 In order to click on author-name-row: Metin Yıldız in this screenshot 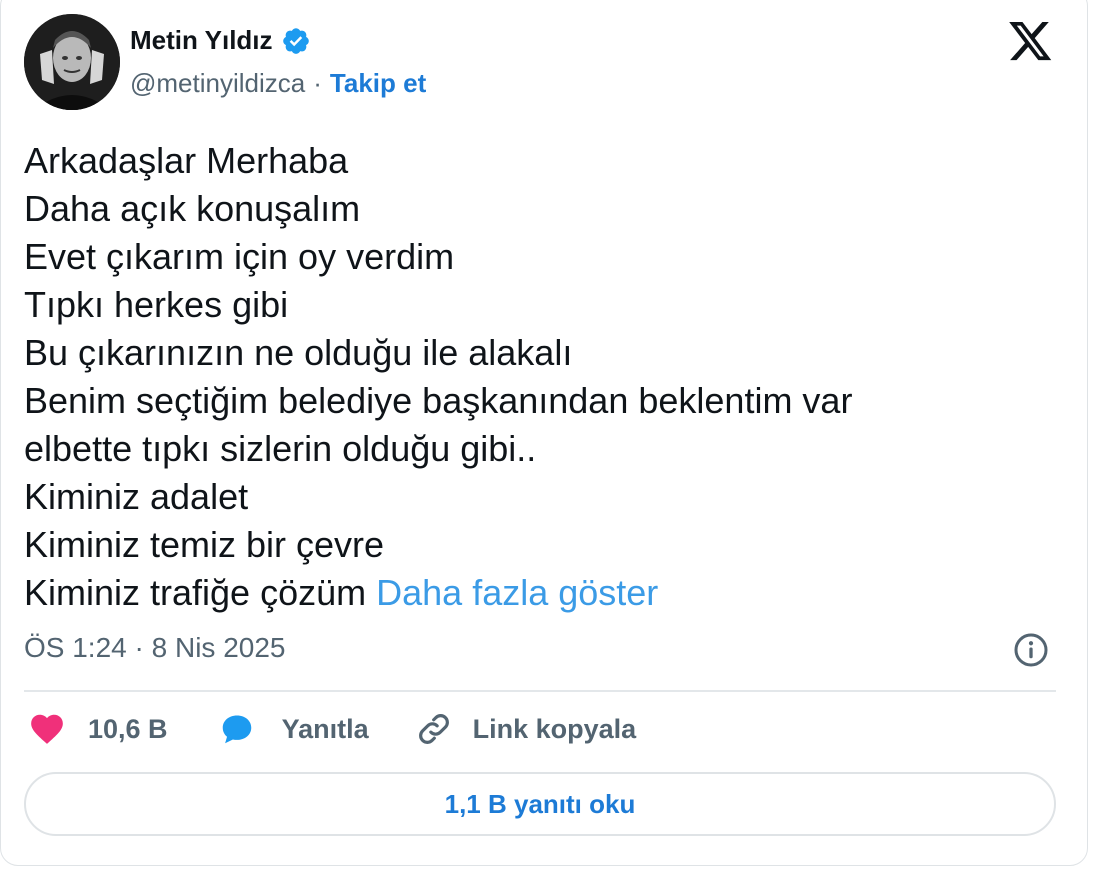, I will do `click(220, 40)`.